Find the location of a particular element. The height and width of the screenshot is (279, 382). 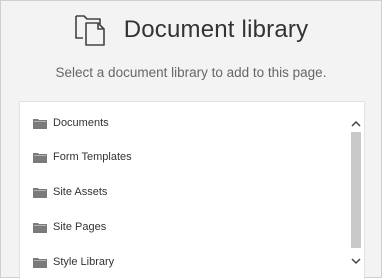

library-item-label: Site Assets is located at coordinates (80, 192).